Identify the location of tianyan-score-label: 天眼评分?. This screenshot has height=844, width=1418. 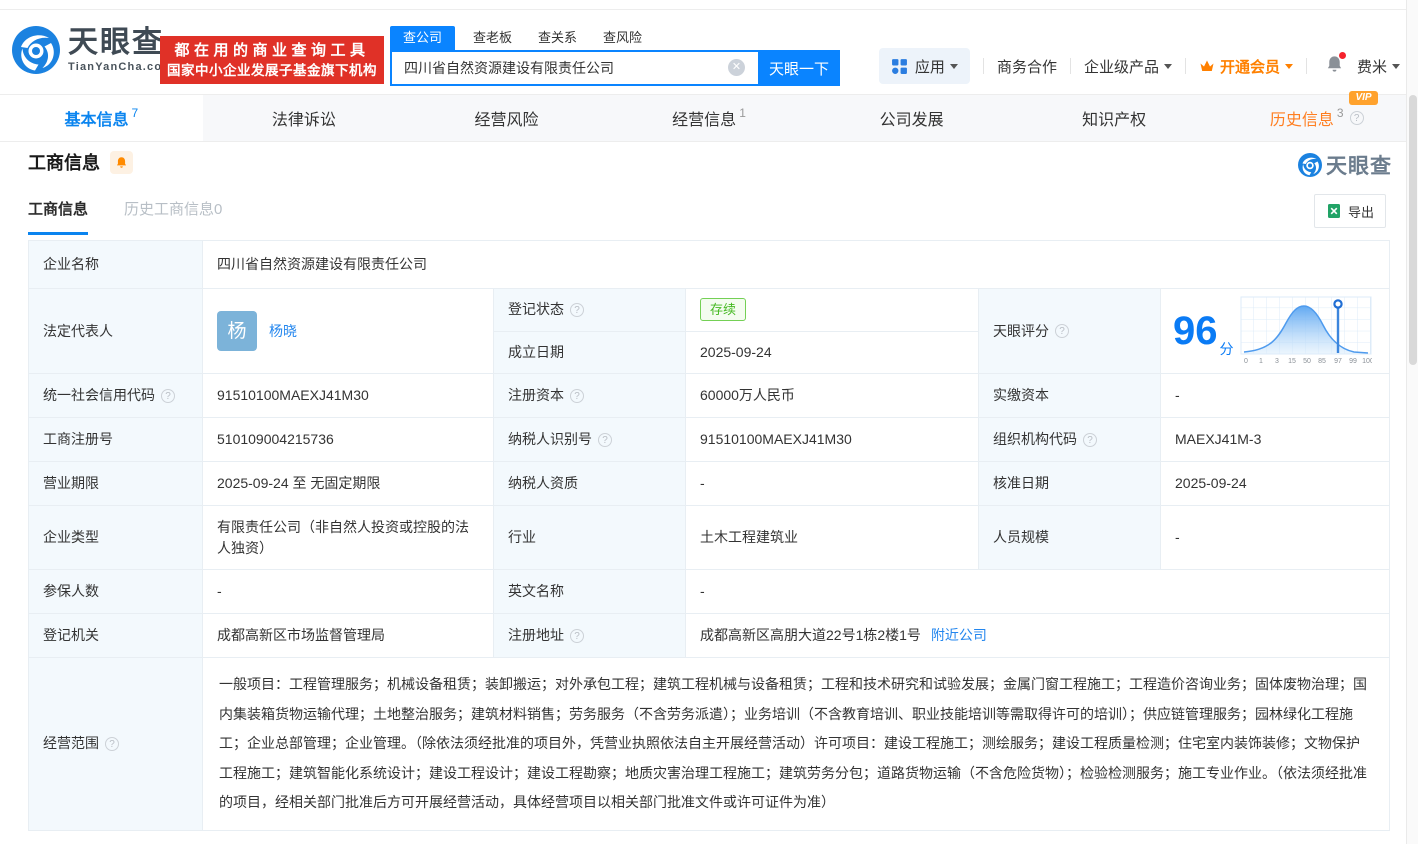
(1070, 331).